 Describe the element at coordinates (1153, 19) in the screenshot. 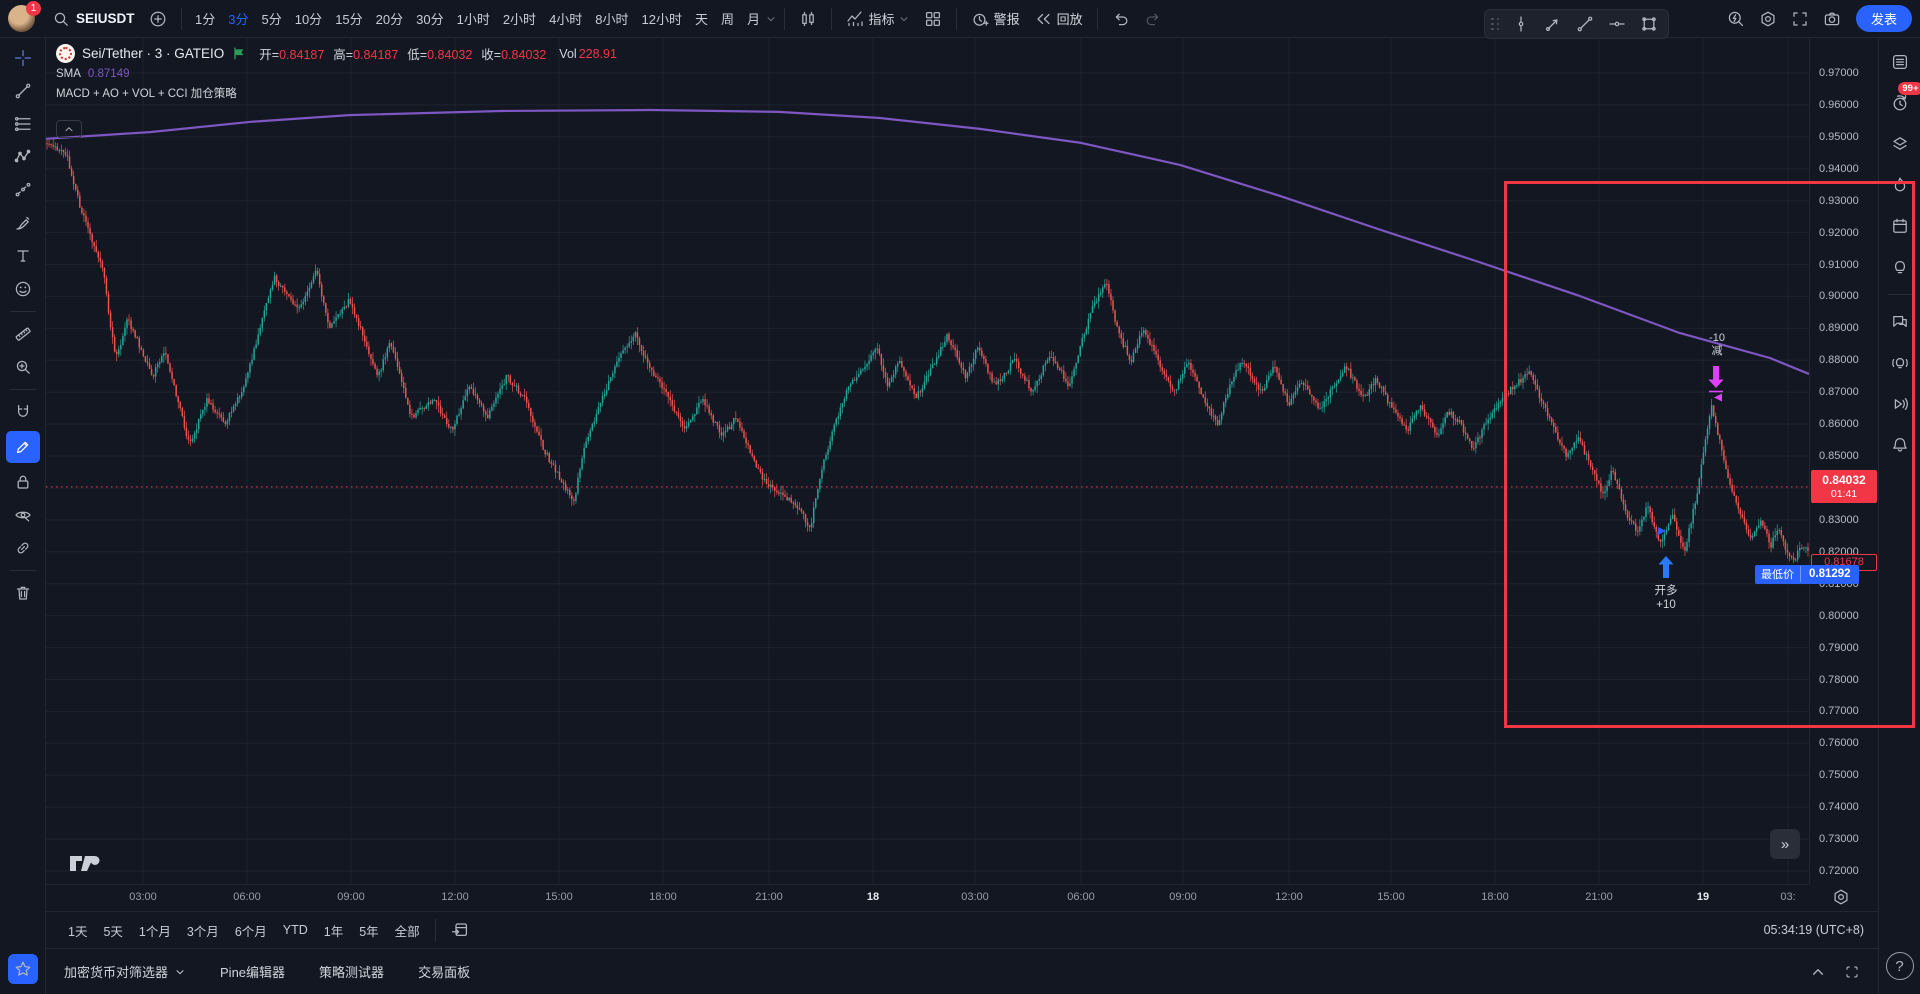

I see `redo-button` at that location.